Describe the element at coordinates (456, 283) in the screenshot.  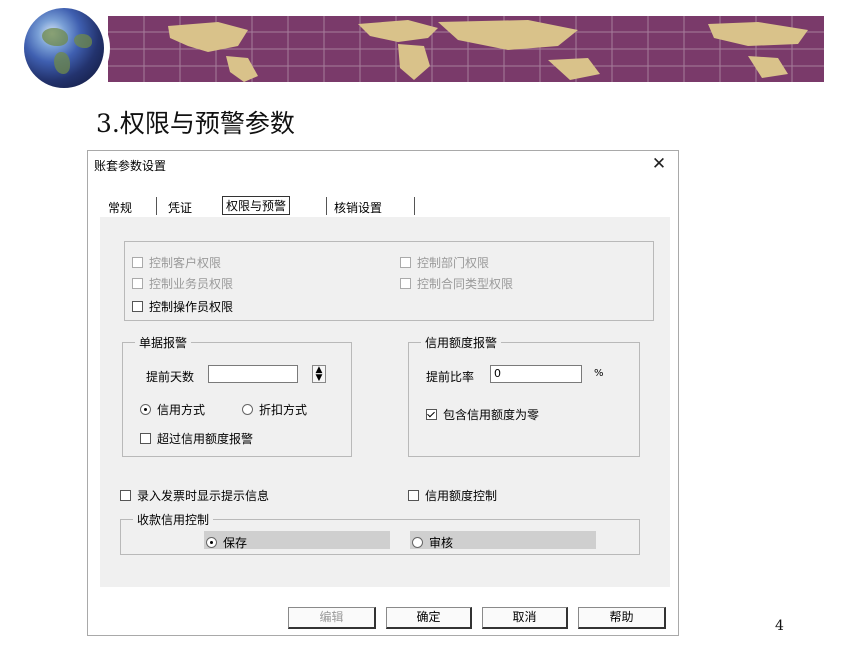
I see `control-contract-type-checkbox: 控制合同类型权限` at that location.